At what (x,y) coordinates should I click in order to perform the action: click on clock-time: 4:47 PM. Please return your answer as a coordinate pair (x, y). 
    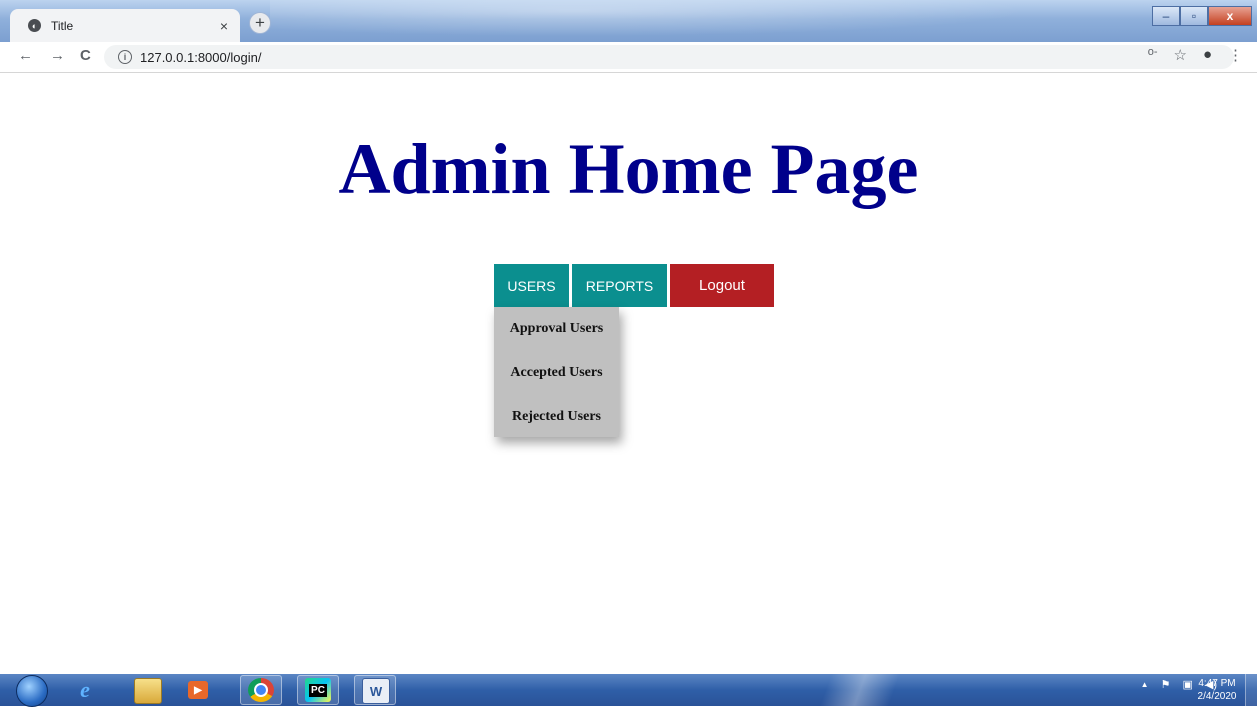
    Looking at the image, I should click on (1217, 683).